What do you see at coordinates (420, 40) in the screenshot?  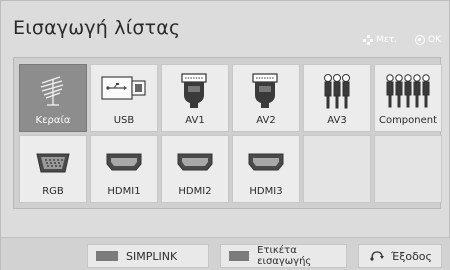 I see `ok-icon` at bounding box center [420, 40].